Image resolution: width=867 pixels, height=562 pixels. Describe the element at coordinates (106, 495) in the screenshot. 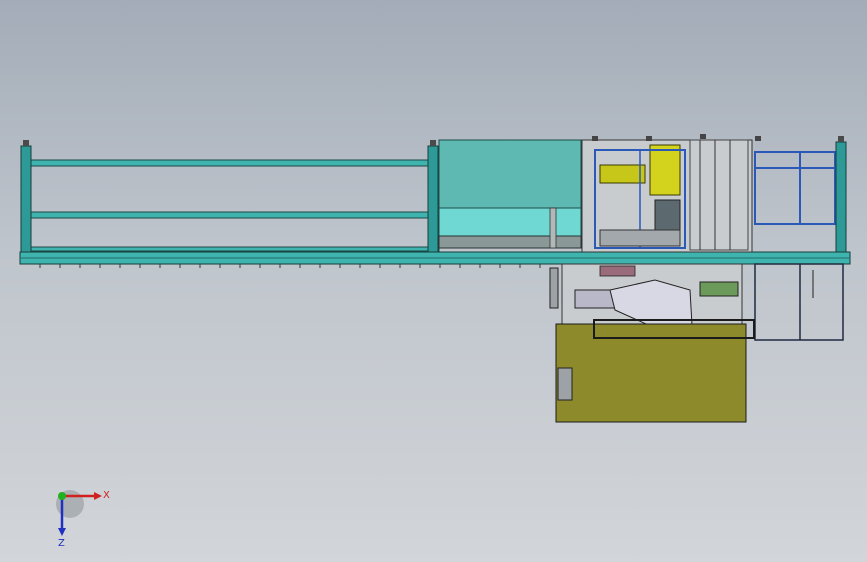

I see `x-axis-label: X` at that location.